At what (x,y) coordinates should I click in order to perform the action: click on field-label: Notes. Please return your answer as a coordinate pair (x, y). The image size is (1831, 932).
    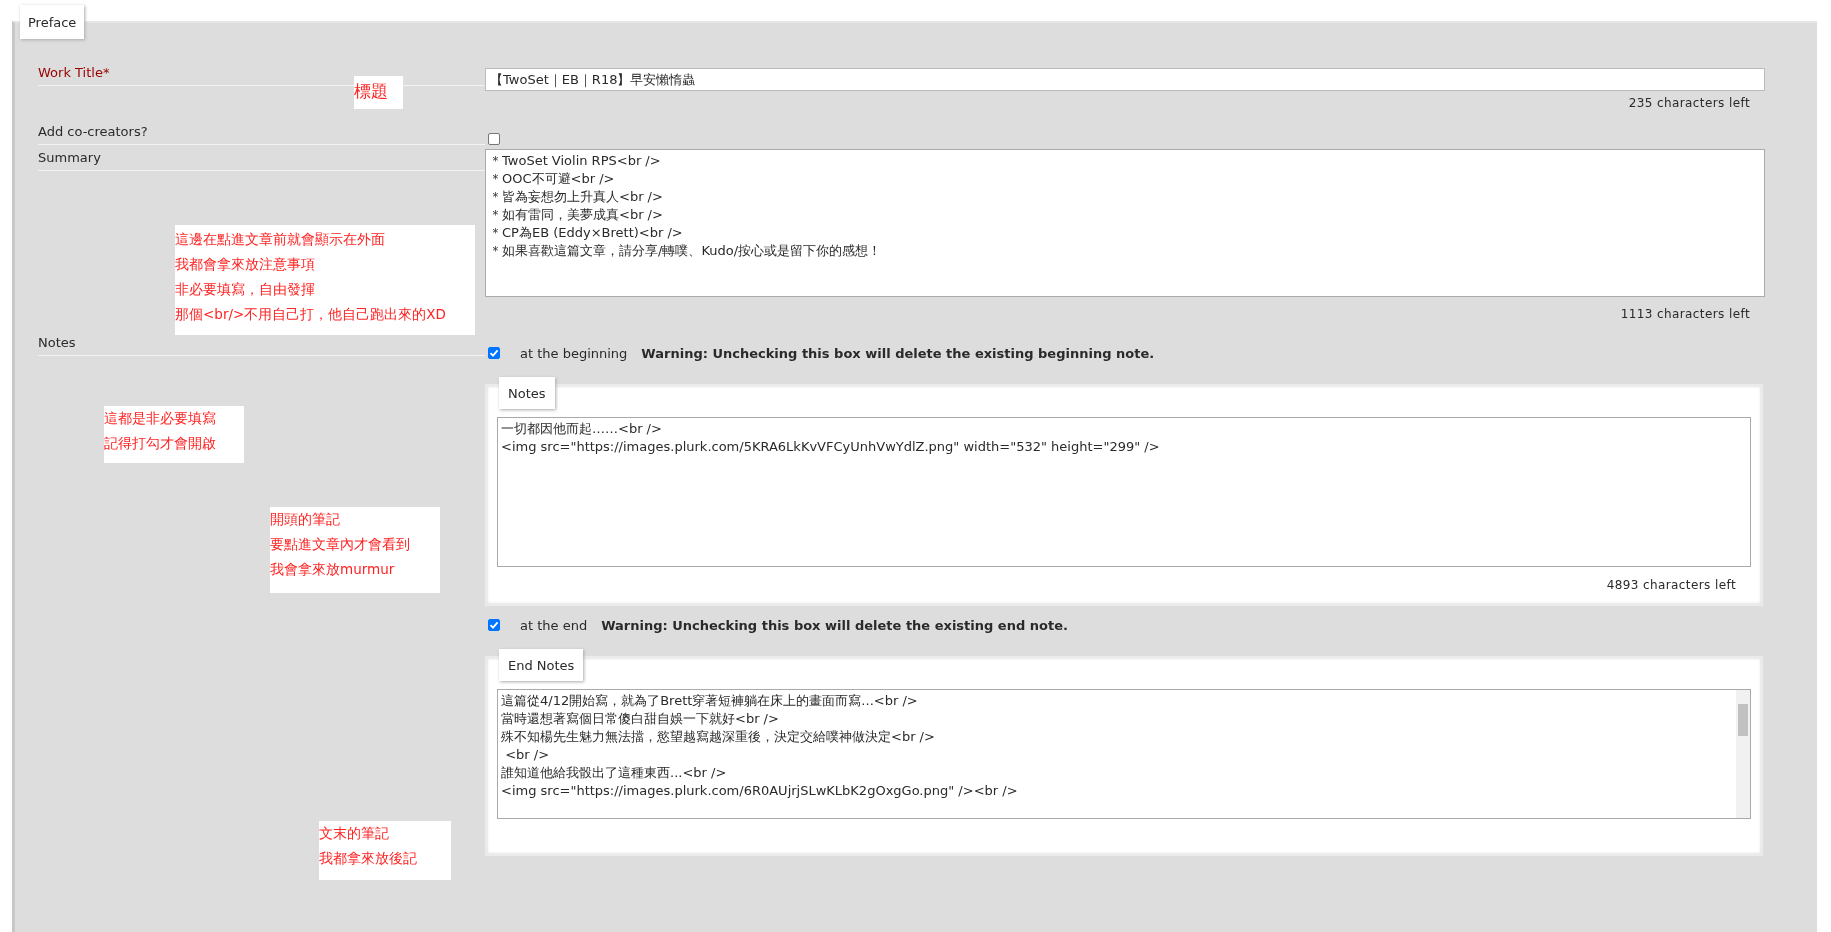
    Looking at the image, I should click on (261, 345).